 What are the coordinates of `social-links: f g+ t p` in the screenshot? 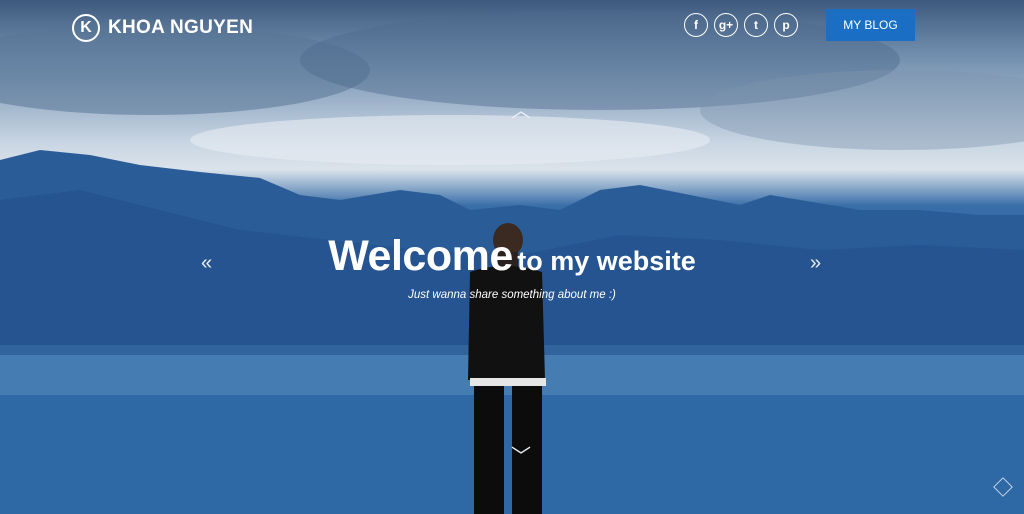 It's located at (744, 25).